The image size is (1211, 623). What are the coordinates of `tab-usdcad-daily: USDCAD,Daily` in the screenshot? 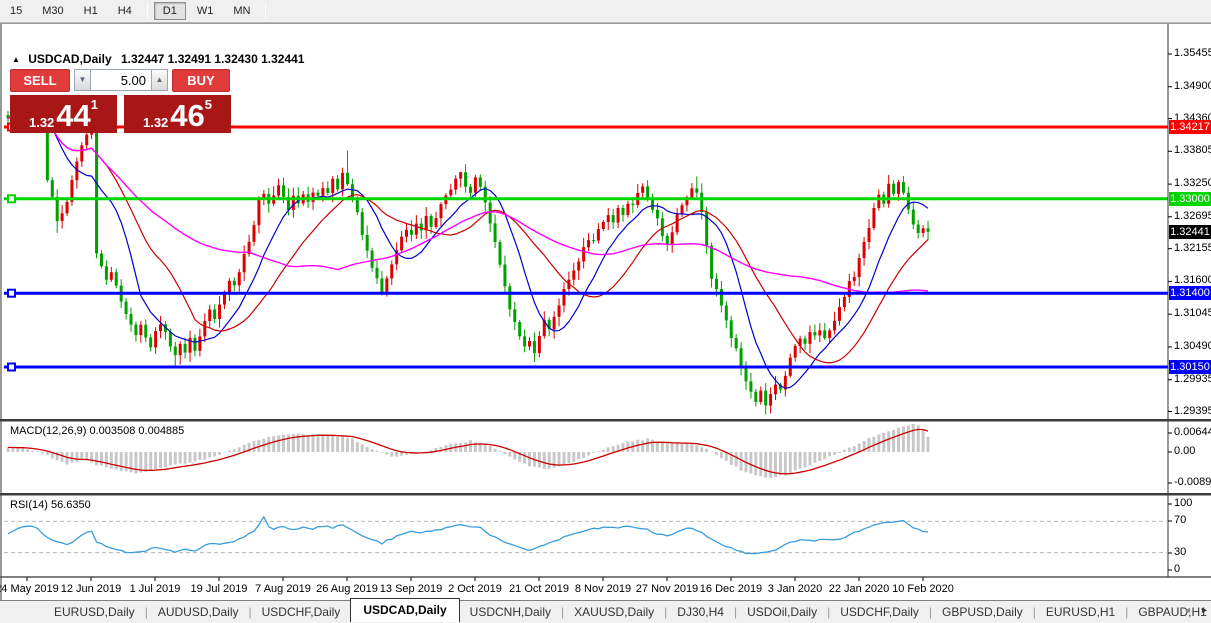 It's located at (405, 610).